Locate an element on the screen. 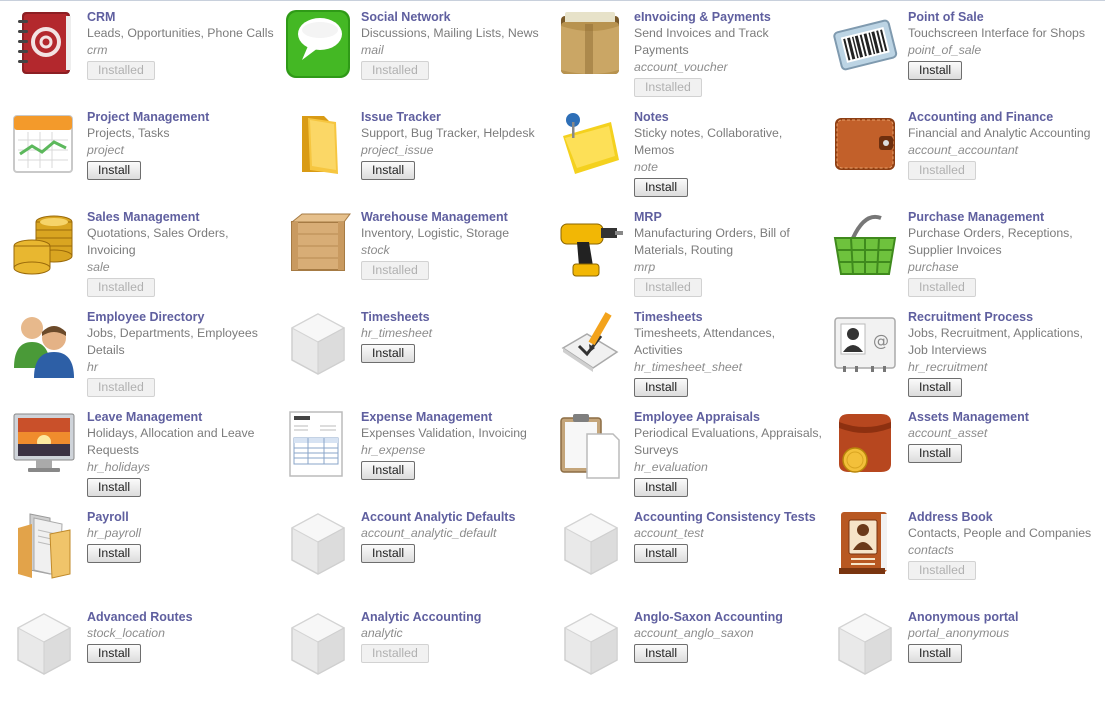  module-title: Anonymous portal is located at coordinates (1003, 617).